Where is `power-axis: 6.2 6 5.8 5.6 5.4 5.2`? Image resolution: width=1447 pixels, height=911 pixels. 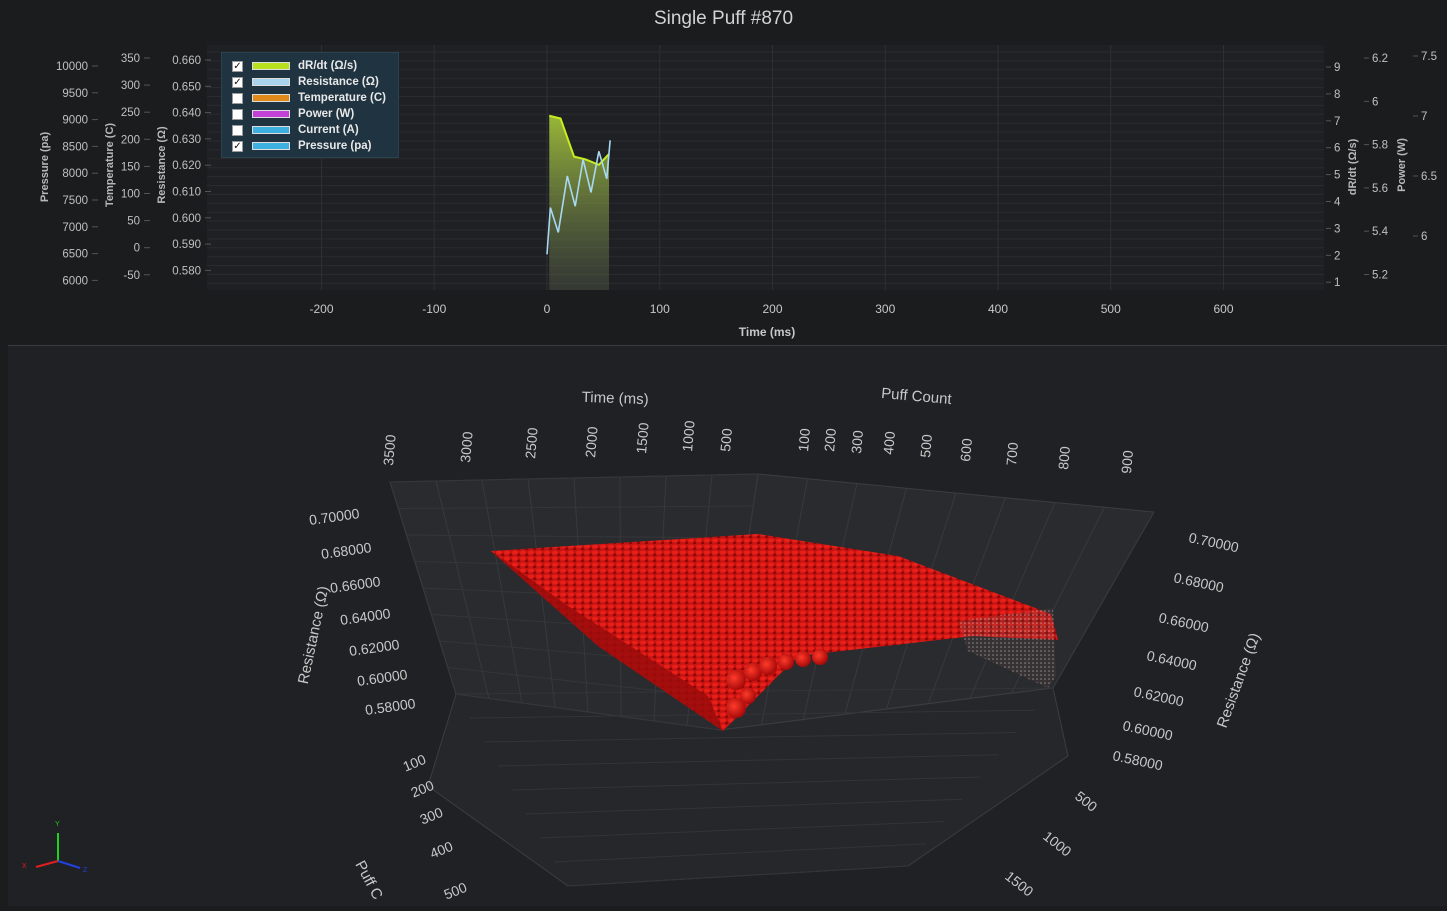
power-axis: 6.2 6 5.8 5.6 5.4 5.2 is located at coordinates (1376, 167).